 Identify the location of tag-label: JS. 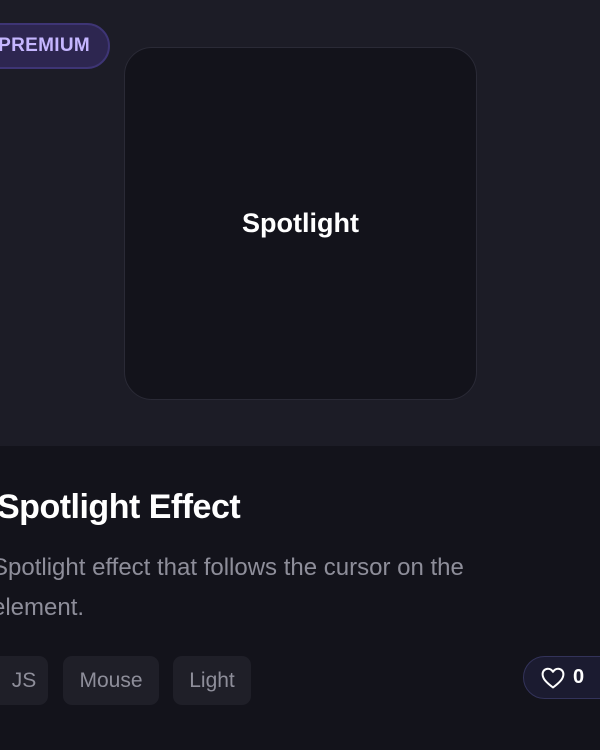
(24, 680).